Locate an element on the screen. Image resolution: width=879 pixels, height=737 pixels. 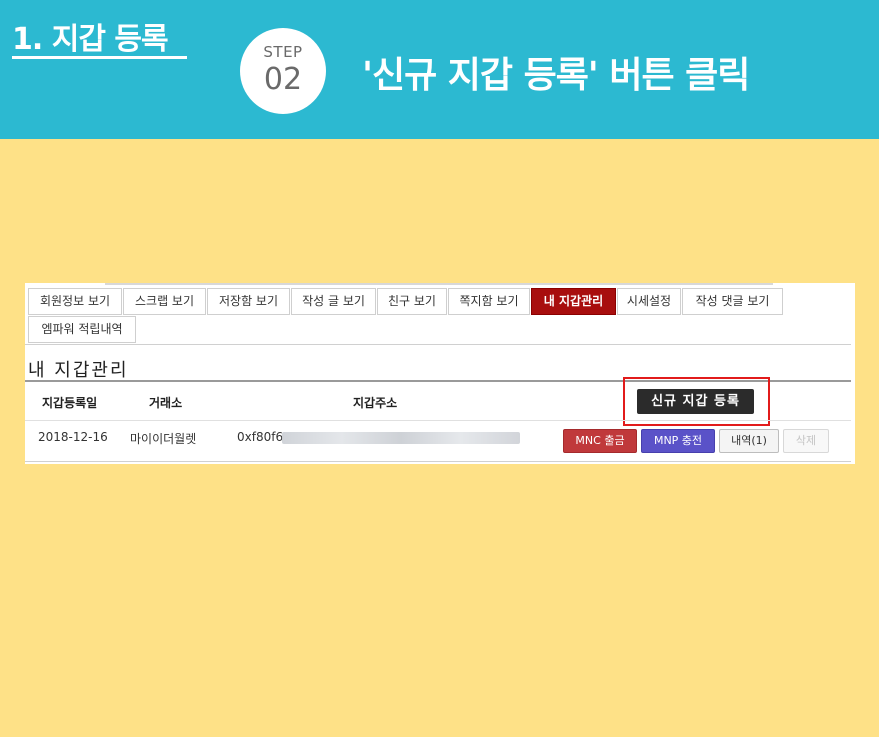
header-row-divider is located at coordinates (438, 420).